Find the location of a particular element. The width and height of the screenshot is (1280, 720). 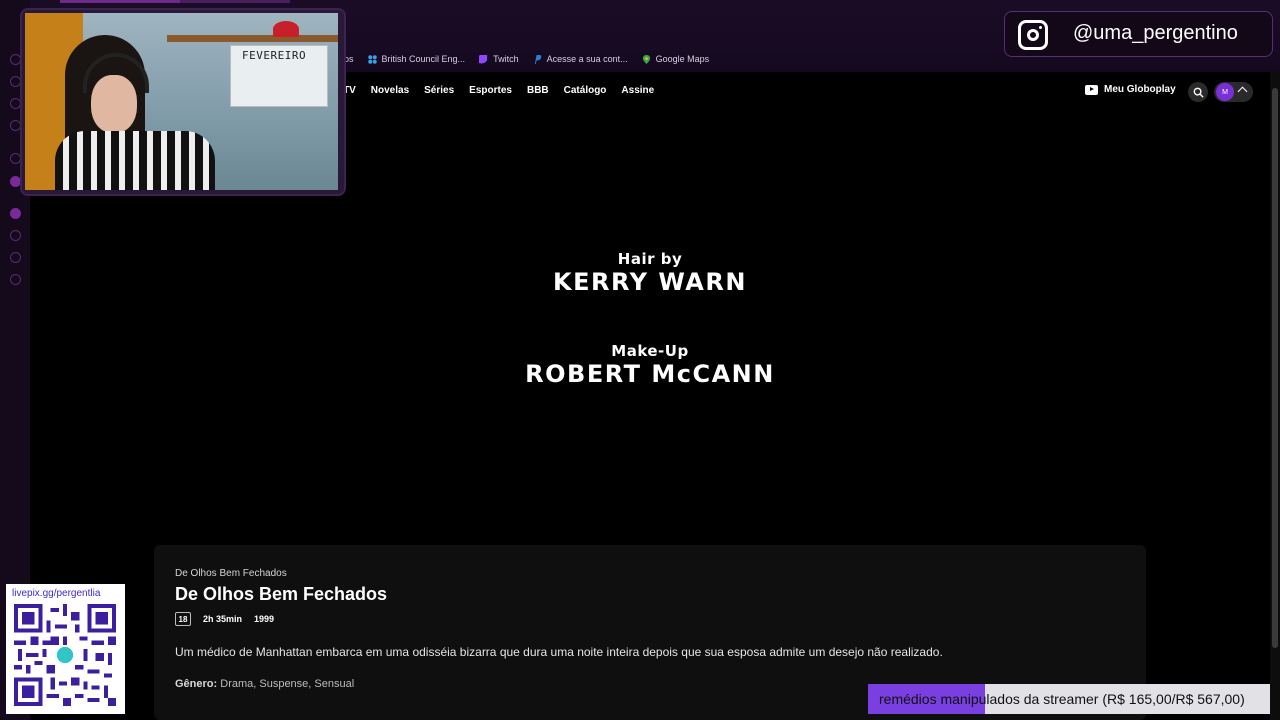

credit-block: Hair by KERRY WARN is located at coordinates (640, 273).